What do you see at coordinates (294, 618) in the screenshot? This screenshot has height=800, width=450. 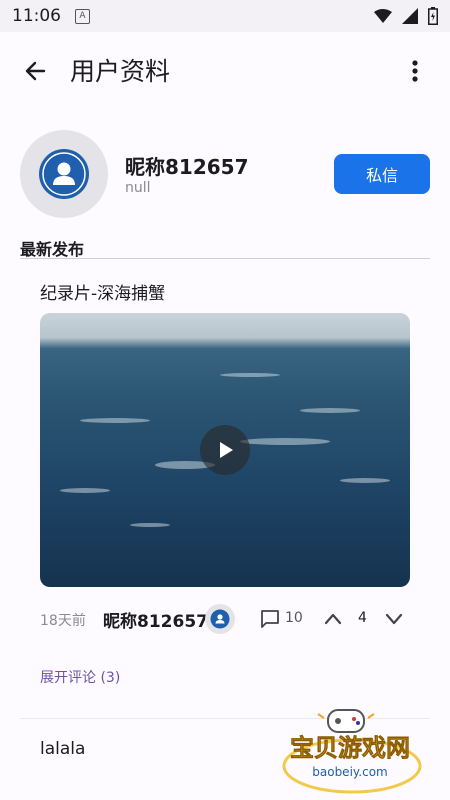 I see `comment-count: 10` at bounding box center [294, 618].